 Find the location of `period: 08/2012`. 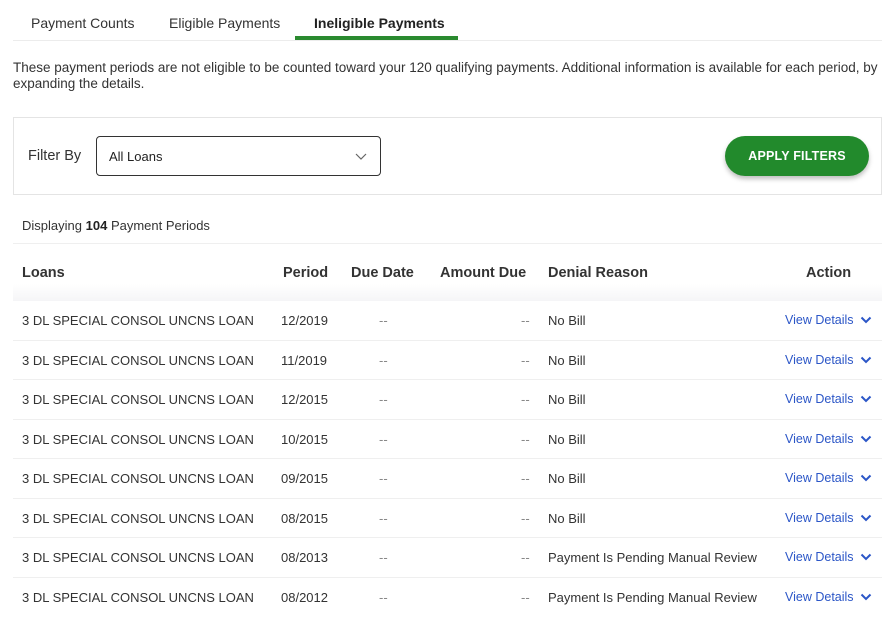

period: 08/2012 is located at coordinates (304, 597).